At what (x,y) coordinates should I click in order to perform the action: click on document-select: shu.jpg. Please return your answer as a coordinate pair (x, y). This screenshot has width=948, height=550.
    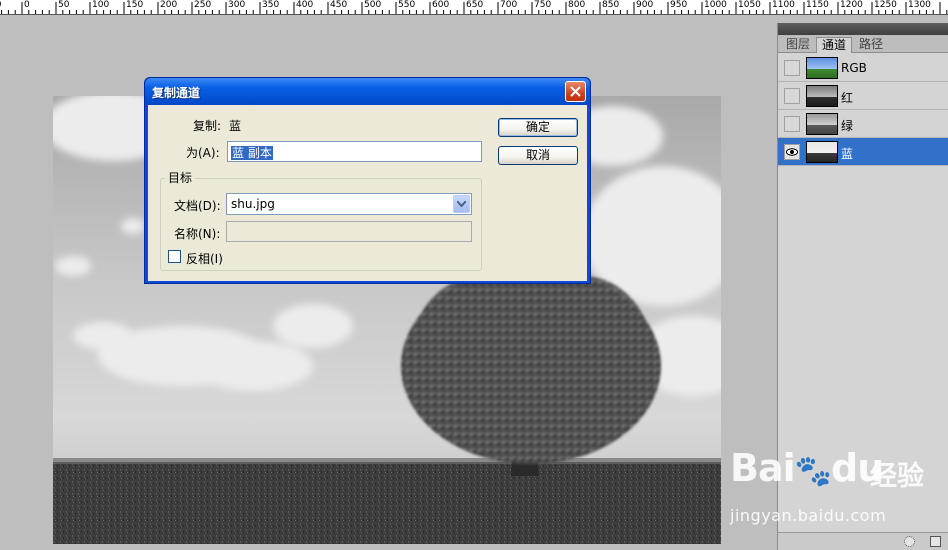
    Looking at the image, I should click on (349, 204).